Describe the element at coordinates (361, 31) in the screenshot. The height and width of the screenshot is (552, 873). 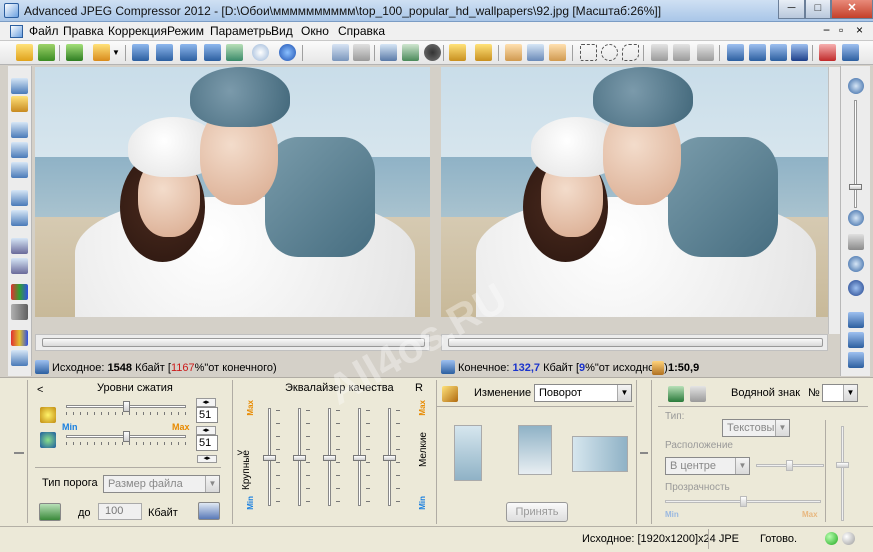
I see `menu-help: Справка` at that location.